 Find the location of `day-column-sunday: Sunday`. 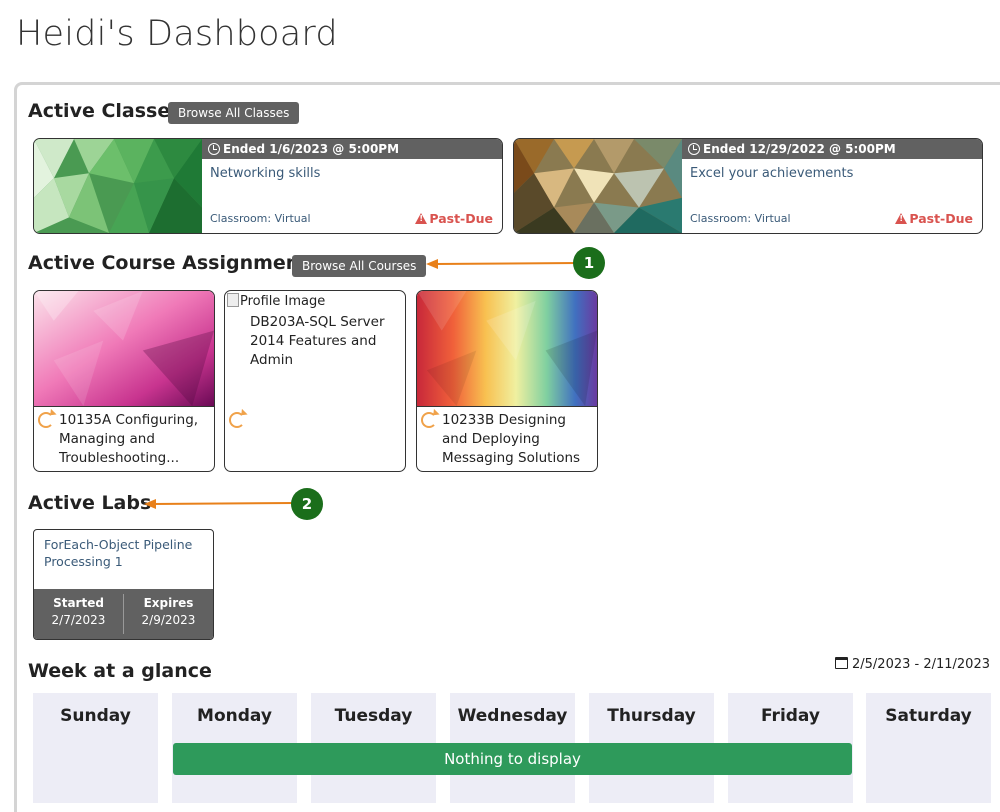

day-column-sunday: Sunday is located at coordinates (95, 748).